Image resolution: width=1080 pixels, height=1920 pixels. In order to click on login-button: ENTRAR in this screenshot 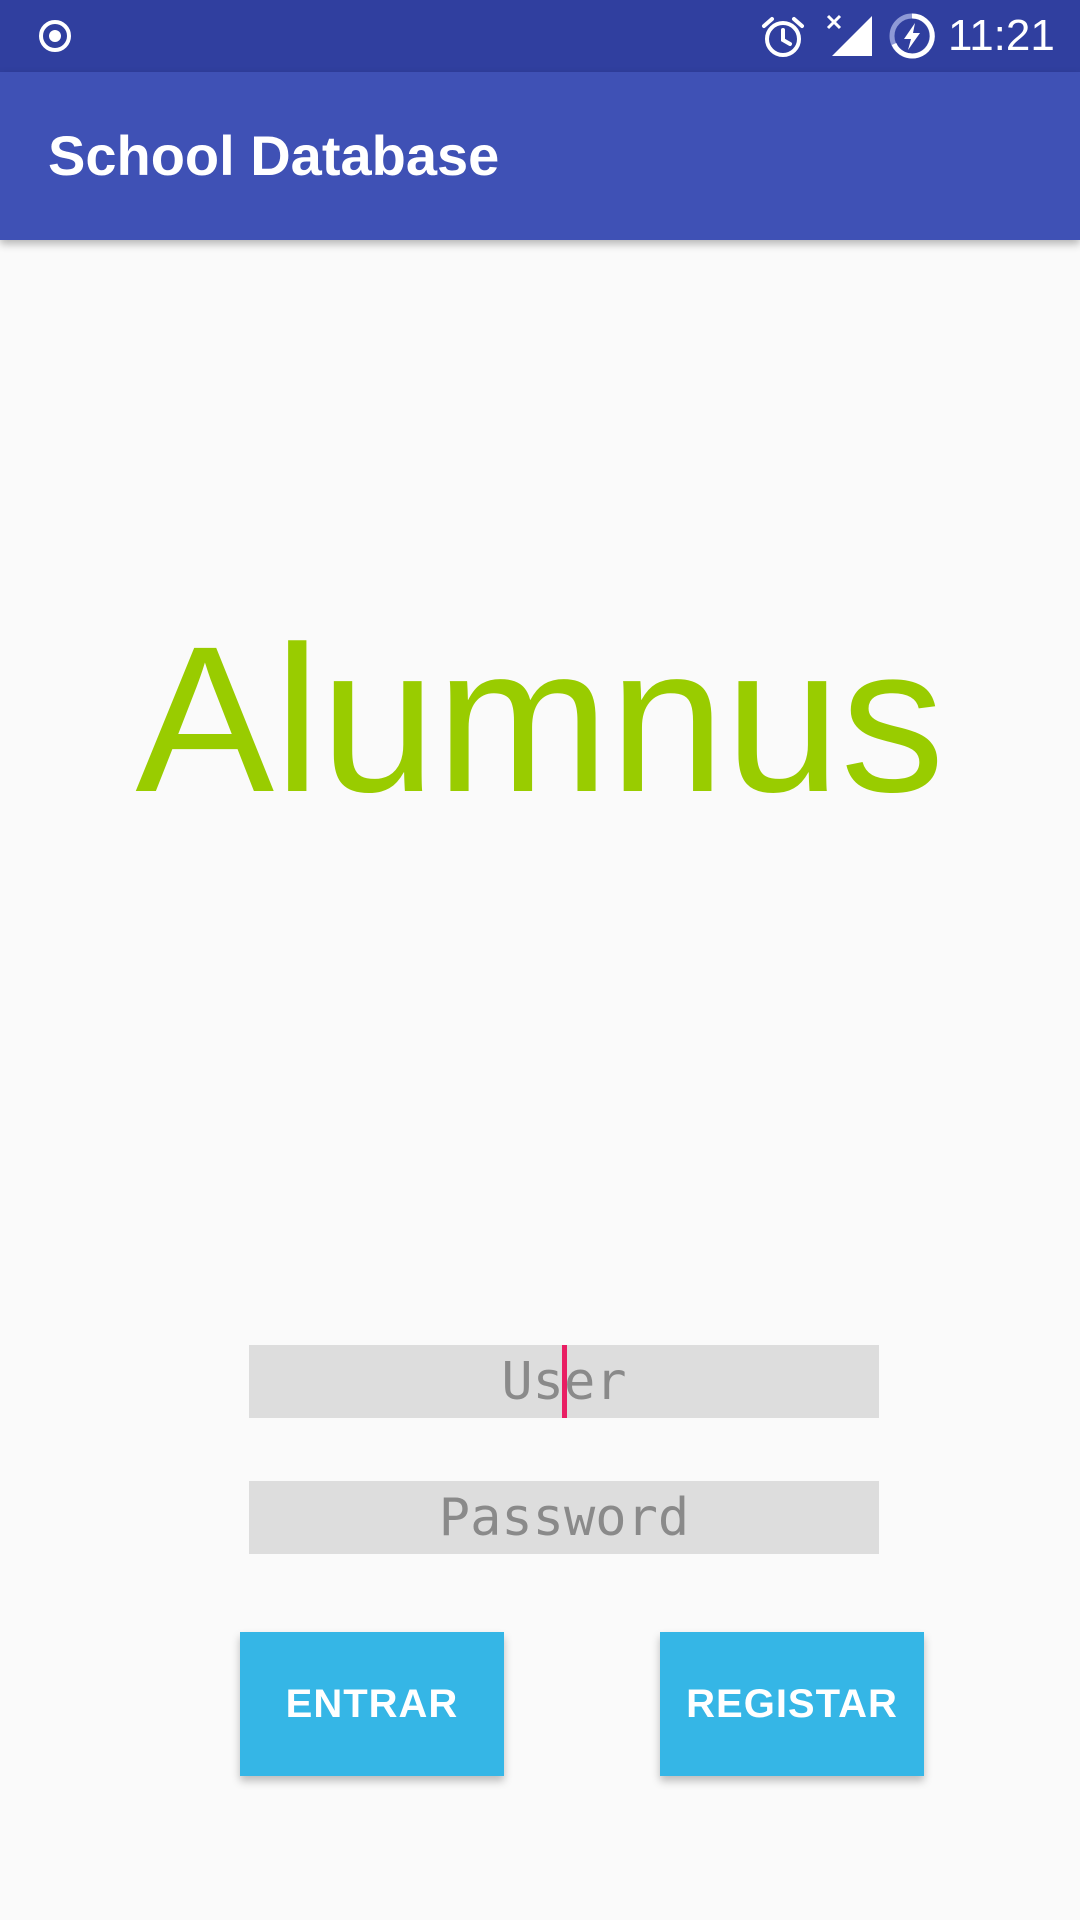, I will do `click(372, 1704)`.